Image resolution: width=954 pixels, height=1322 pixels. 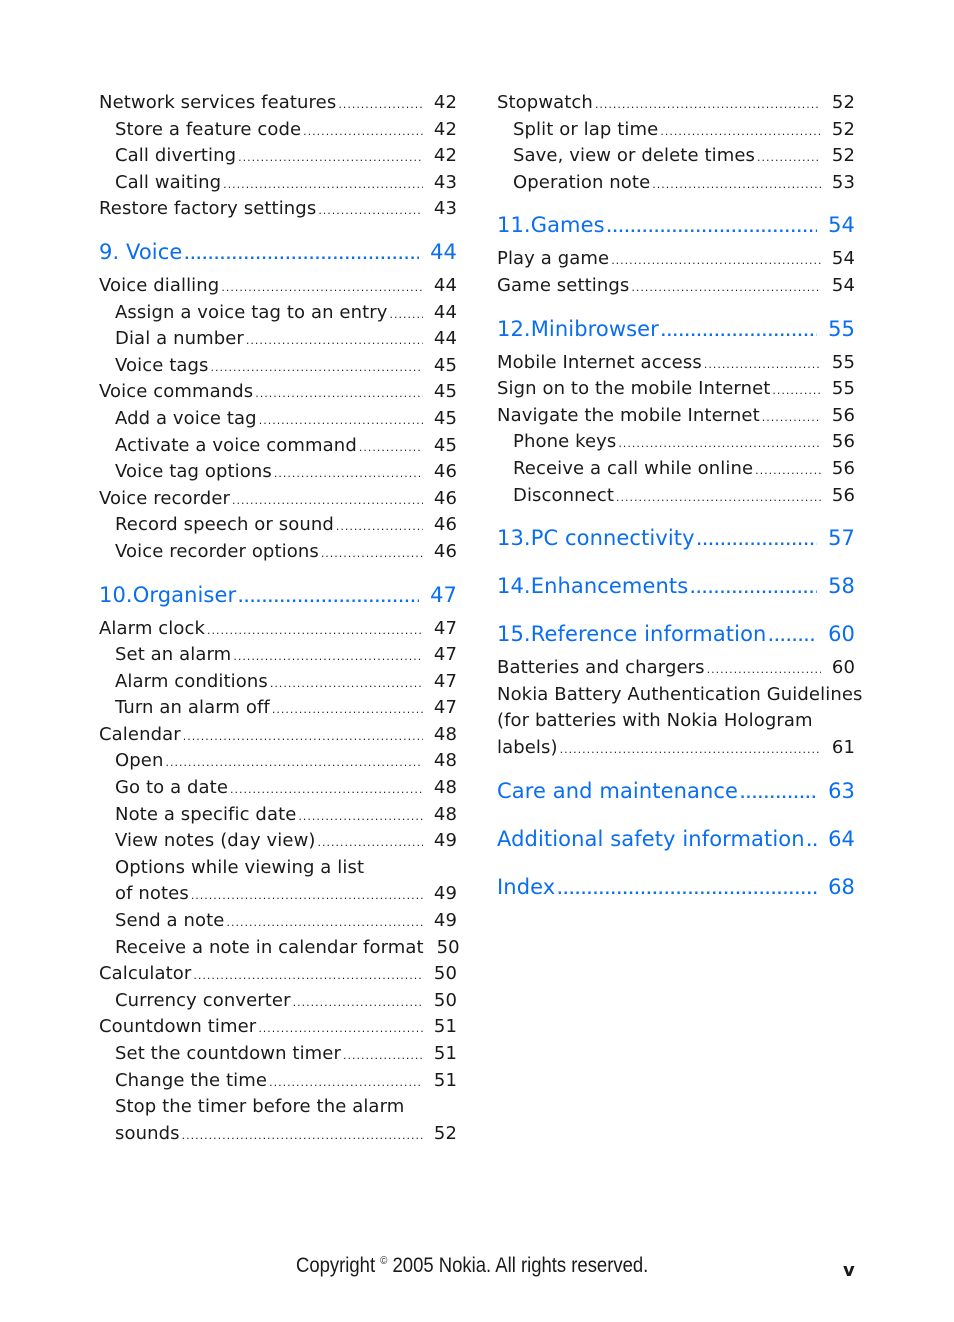 I want to click on toc-page-number: 51, so click(x=445, y=1053).